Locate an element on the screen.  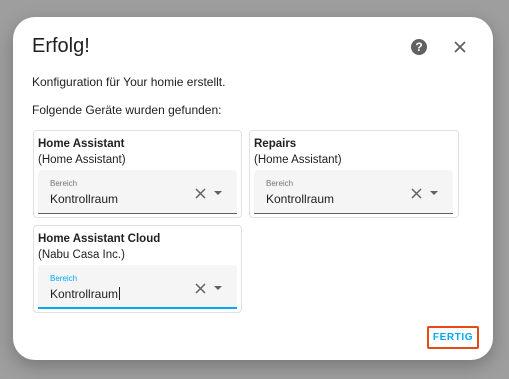
text-cursor is located at coordinates (120, 293).